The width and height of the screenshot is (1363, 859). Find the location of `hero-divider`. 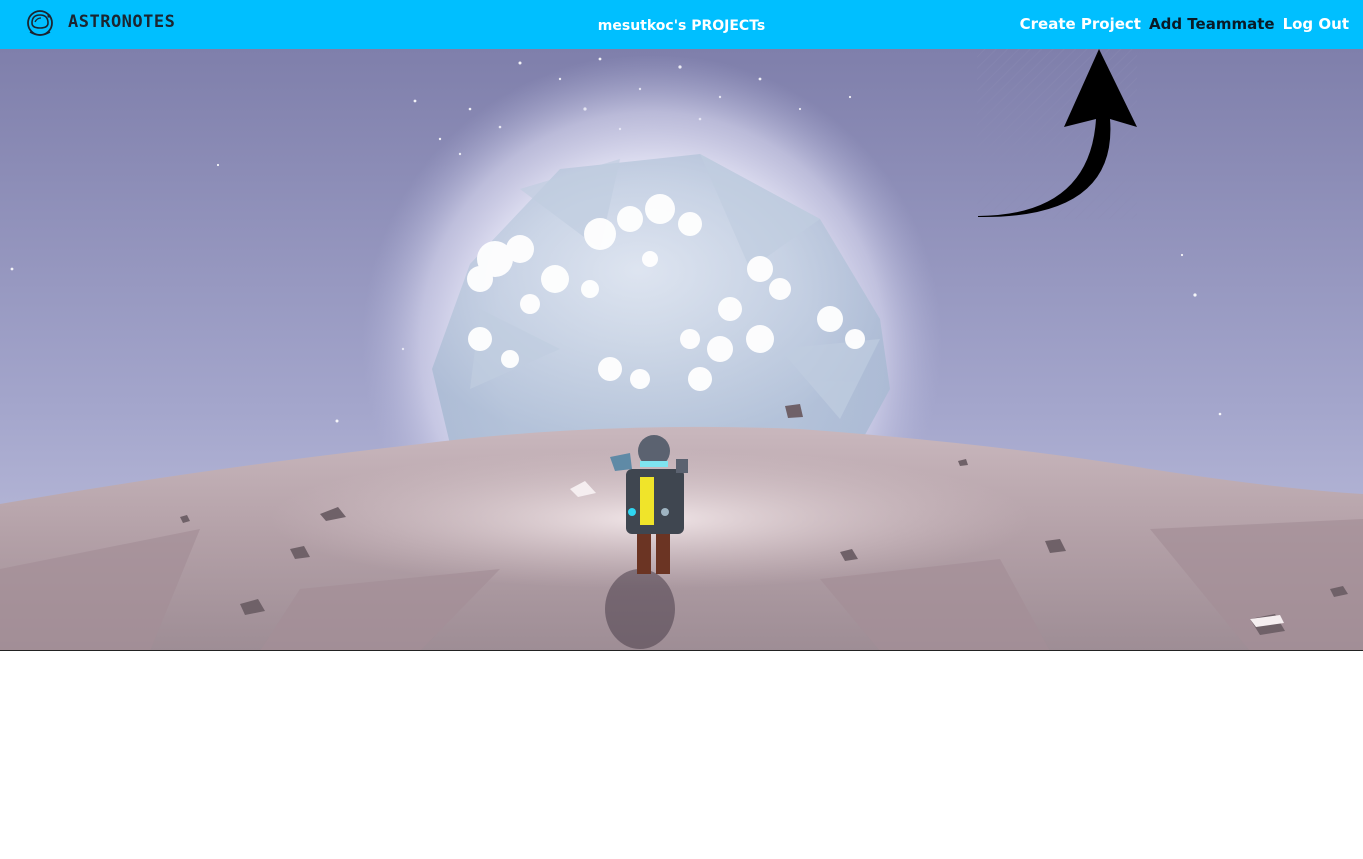

hero-divider is located at coordinates (681, 650).